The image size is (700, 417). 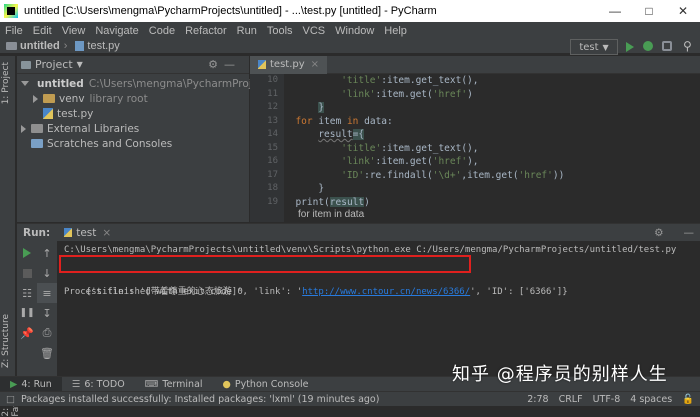 What do you see at coordinates (116, 31) in the screenshot?
I see `menu-navigate: Navigate` at bounding box center [116, 31].